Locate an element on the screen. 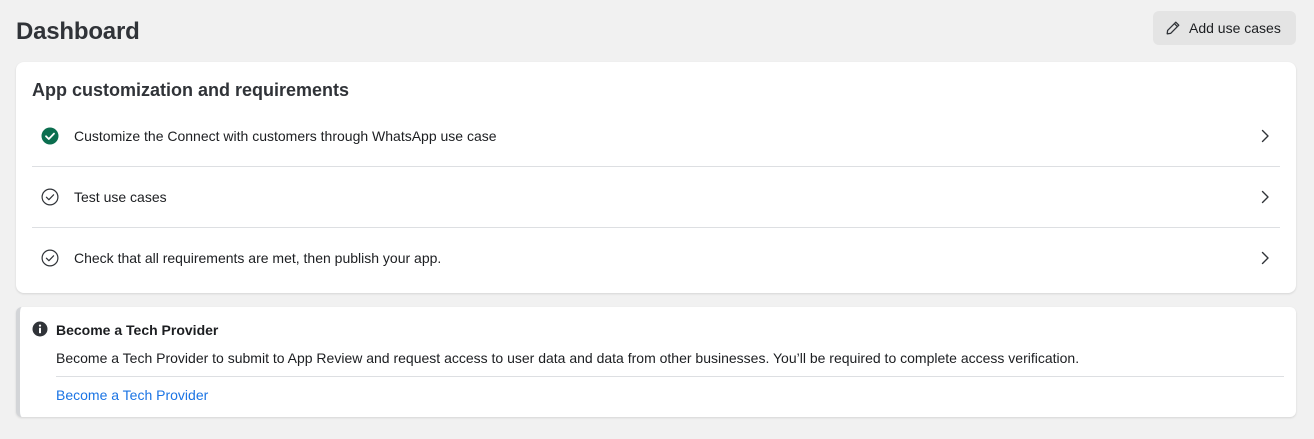 This screenshot has width=1314, height=439. notice-title: Become a Tech Provider is located at coordinates (137, 330).